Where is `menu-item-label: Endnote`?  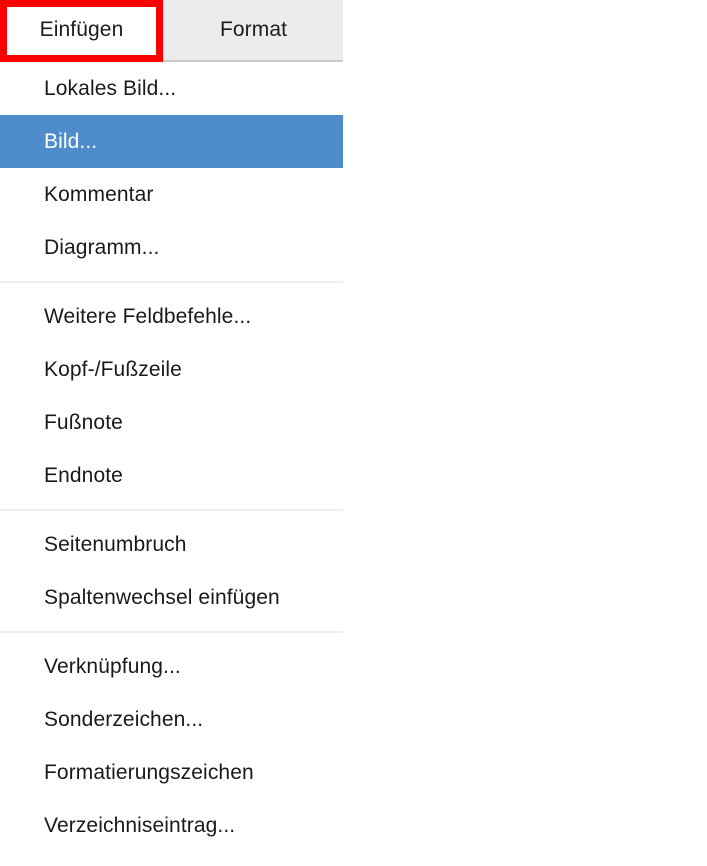 menu-item-label: Endnote is located at coordinates (83, 475).